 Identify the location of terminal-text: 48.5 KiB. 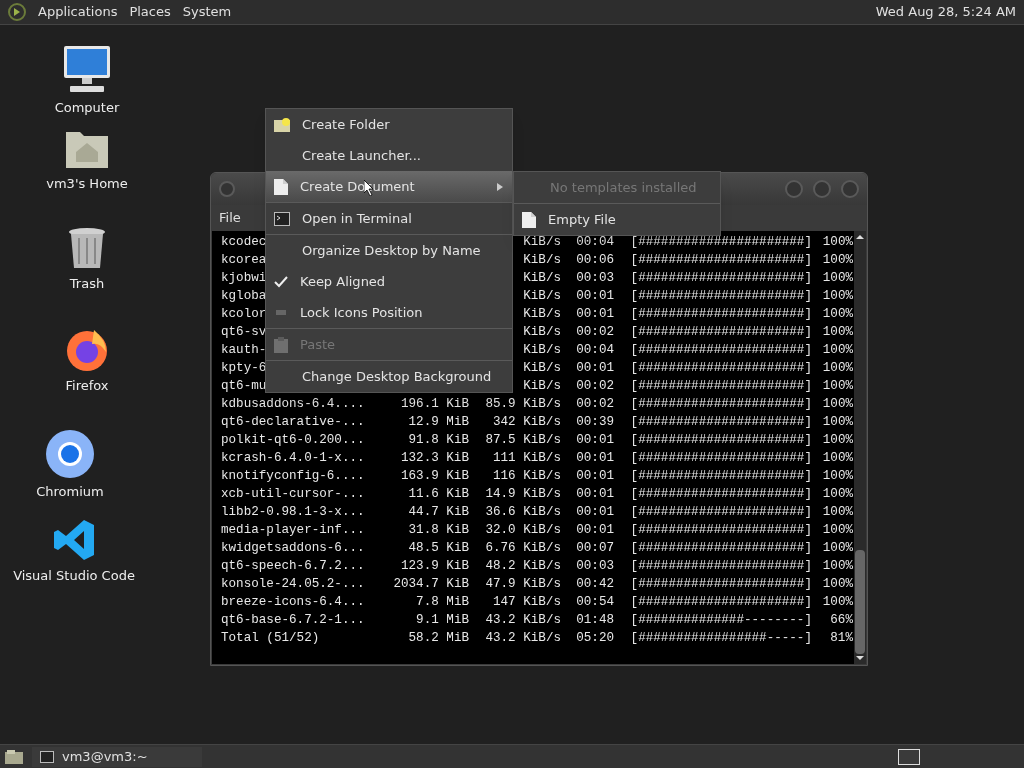
(438, 548).